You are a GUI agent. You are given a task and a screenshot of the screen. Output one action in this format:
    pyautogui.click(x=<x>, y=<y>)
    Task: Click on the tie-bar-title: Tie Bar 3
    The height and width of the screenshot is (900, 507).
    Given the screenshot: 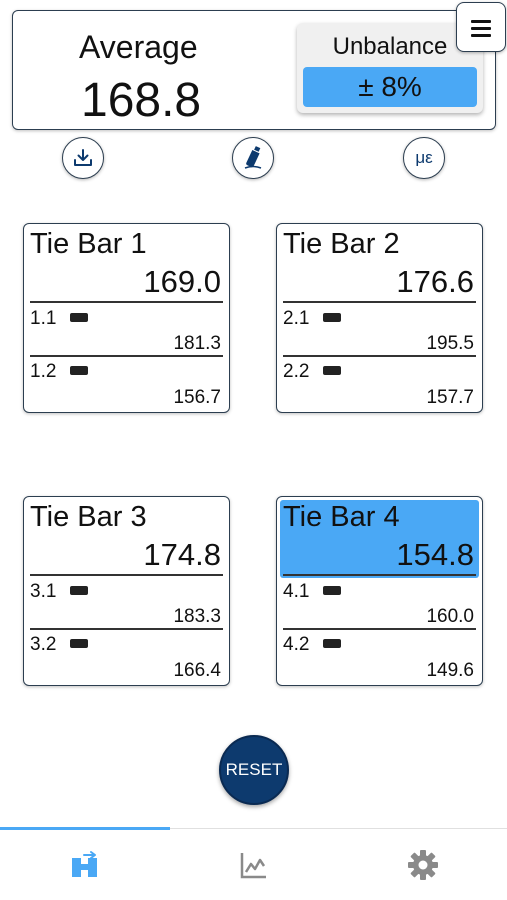 What is the action you would take?
    pyautogui.click(x=88, y=517)
    